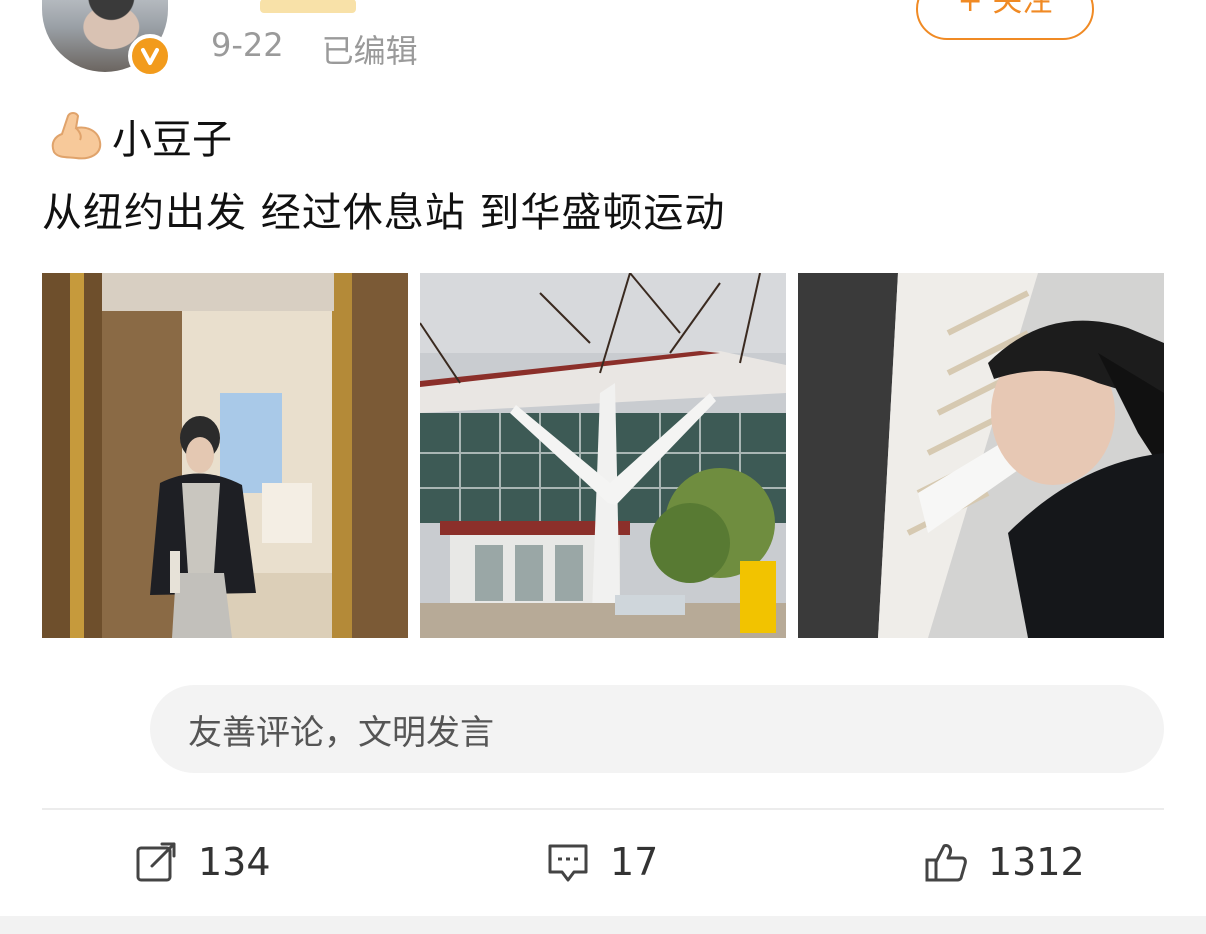  Describe the element at coordinates (1036, 862) in the screenshot. I see `like-count: 1312` at that location.